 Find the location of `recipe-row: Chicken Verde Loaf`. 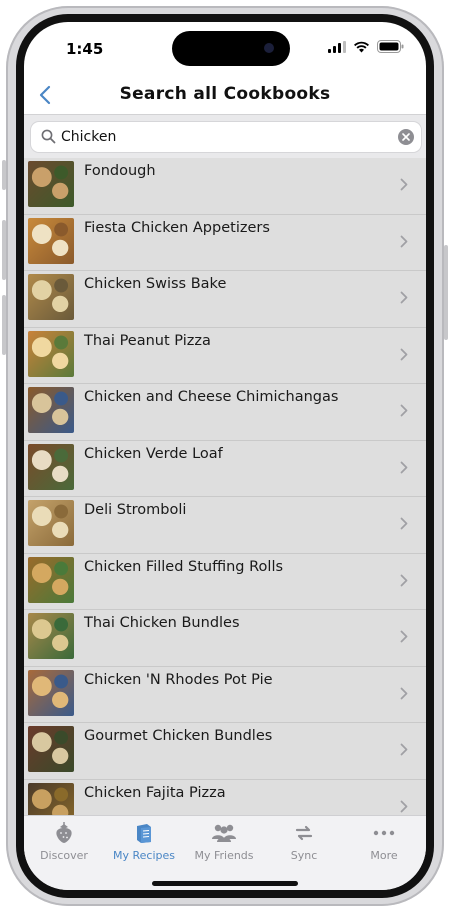

recipe-row: Chicken Verde Loaf is located at coordinates (225, 468).